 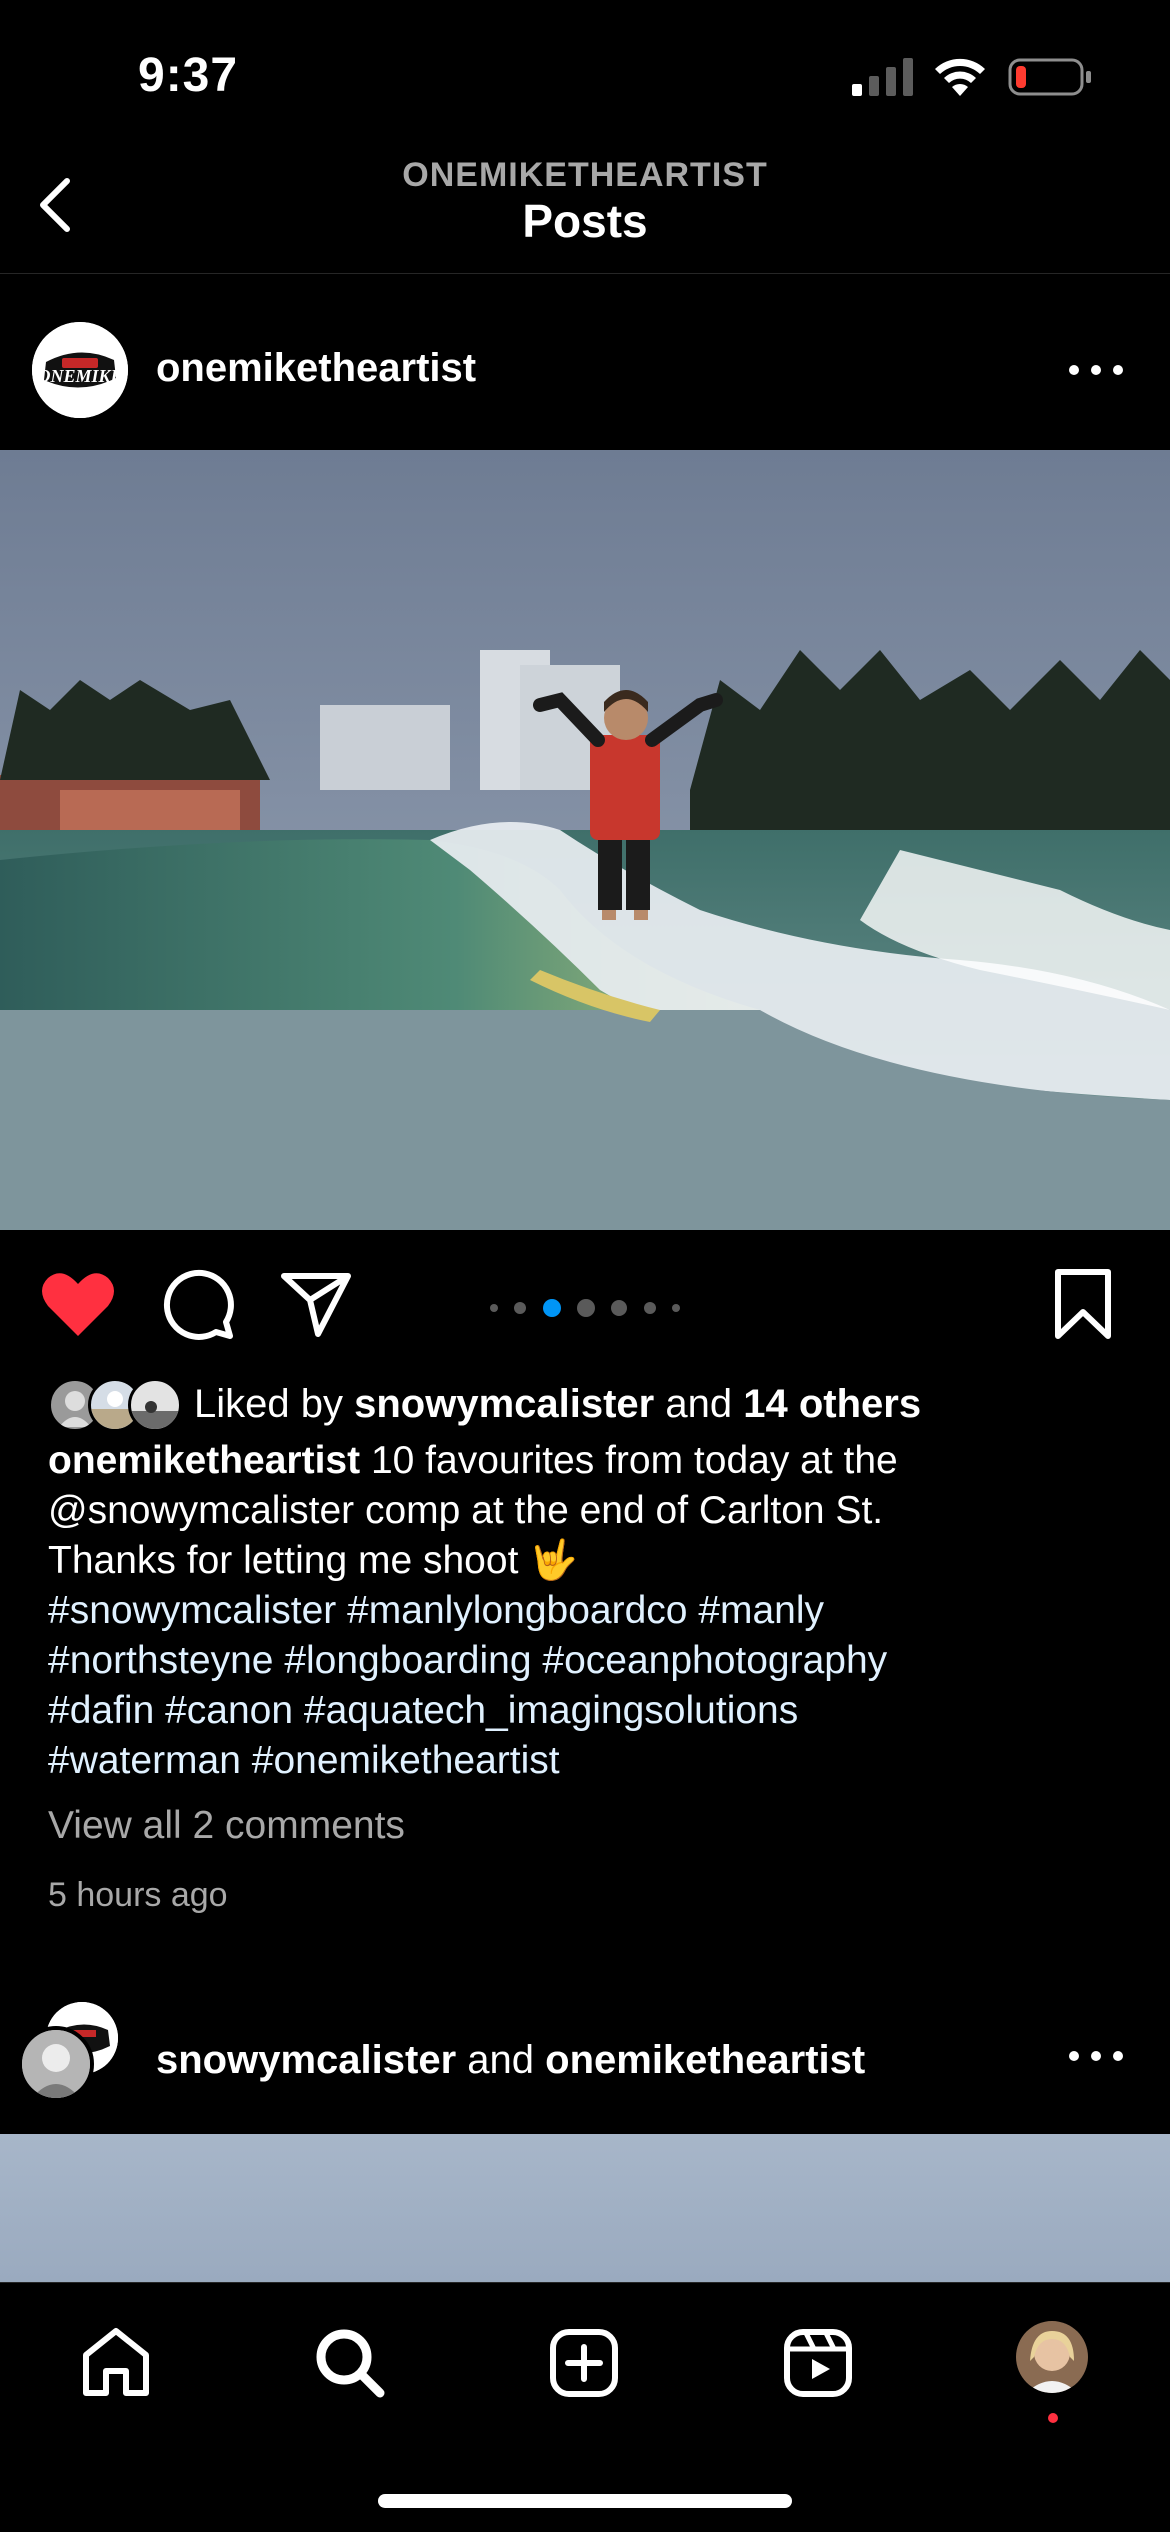 What do you see at coordinates (588, 1761) in the screenshot?
I see `hashtags-line: #waterman #onemiketheartist` at bounding box center [588, 1761].